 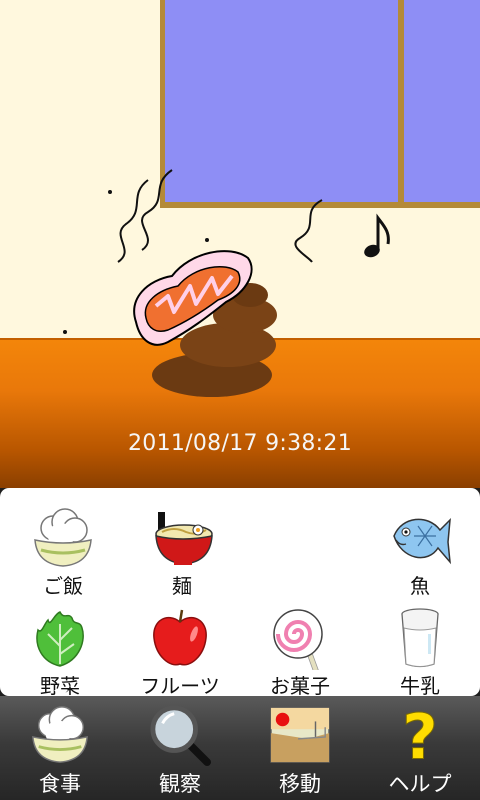 I want to click on lollipop-icon, so click(x=298, y=639).